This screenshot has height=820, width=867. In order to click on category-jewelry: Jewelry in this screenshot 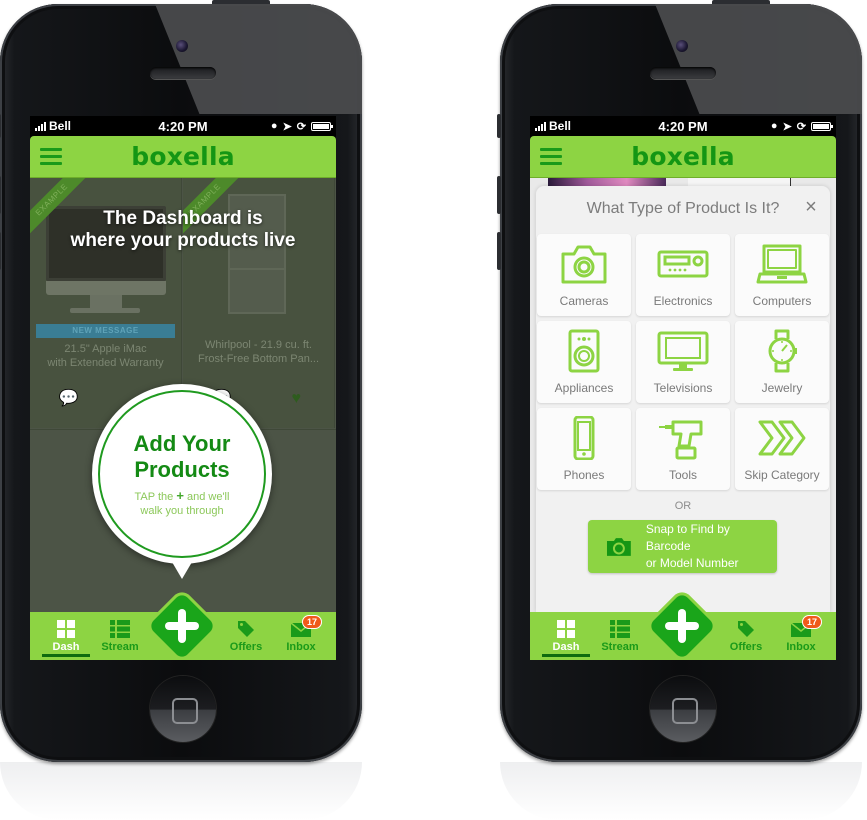, I will do `click(782, 362)`.